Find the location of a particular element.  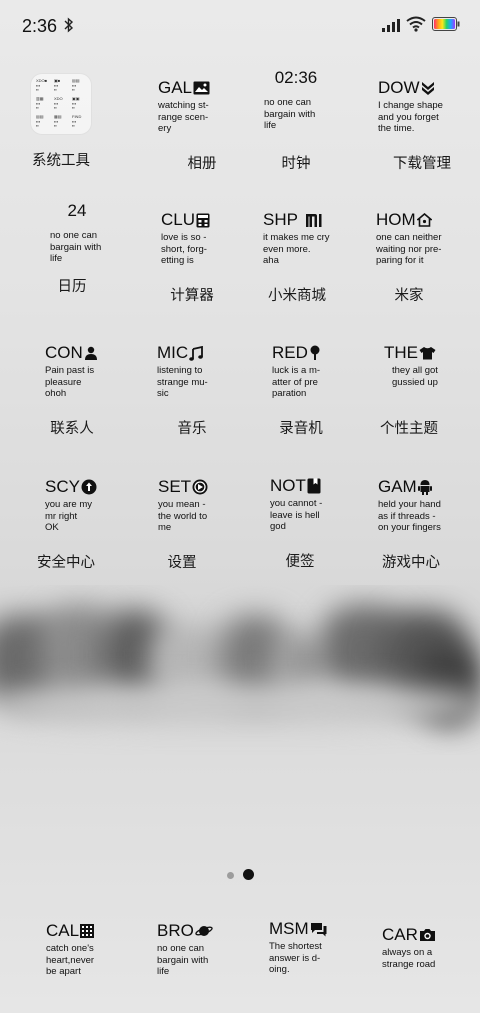

music-note-icon is located at coordinates (196, 353).